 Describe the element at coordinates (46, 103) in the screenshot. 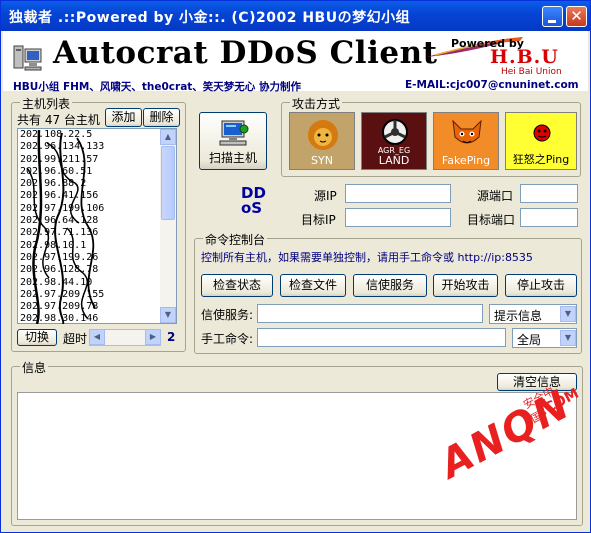

I see `host-list-label: 主机列表` at that location.